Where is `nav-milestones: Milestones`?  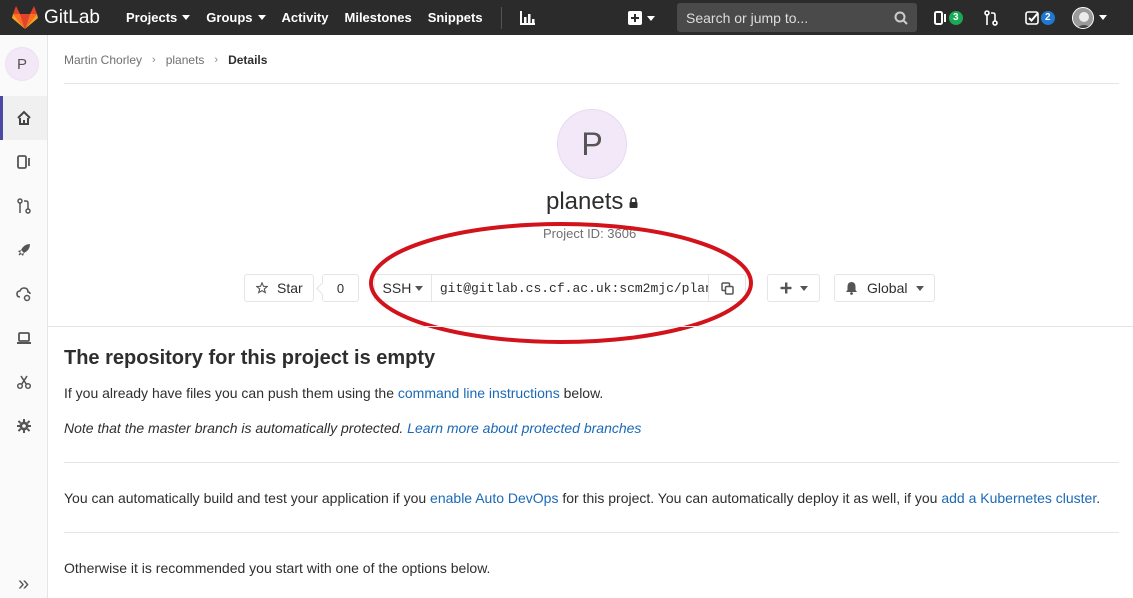 nav-milestones: Milestones is located at coordinates (378, 17).